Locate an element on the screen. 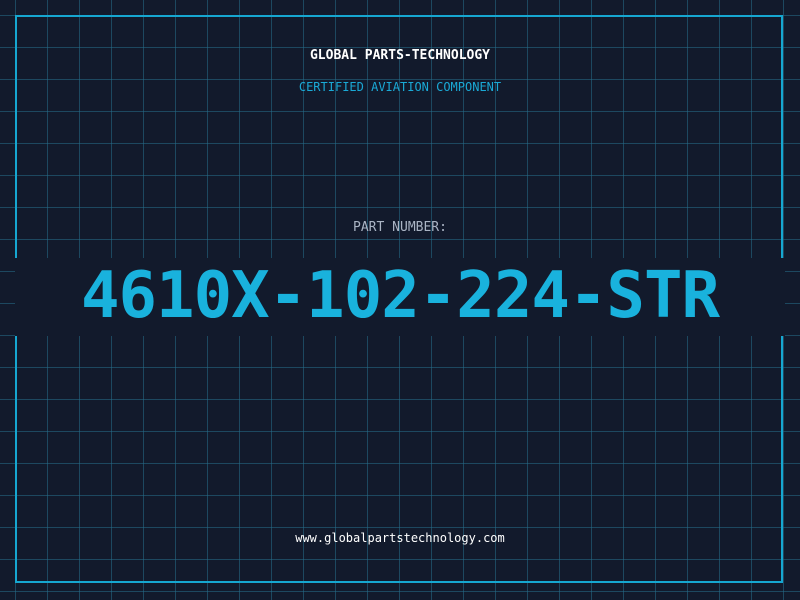 The width and height of the screenshot is (800, 600). website-url: www.globalpartstechnology.com is located at coordinates (400, 538).